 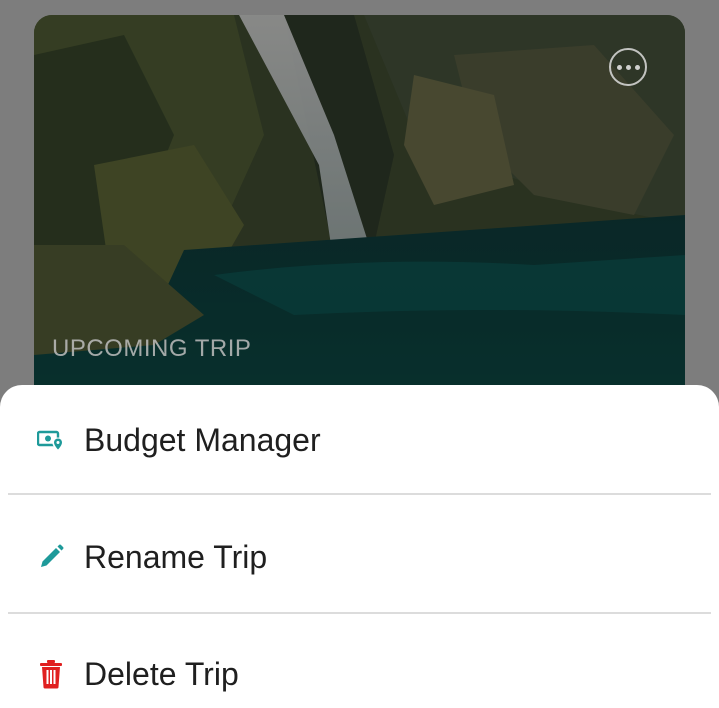 What do you see at coordinates (619, 67) in the screenshot?
I see `more-horizontal-icon` at bounding box center [619, 67].